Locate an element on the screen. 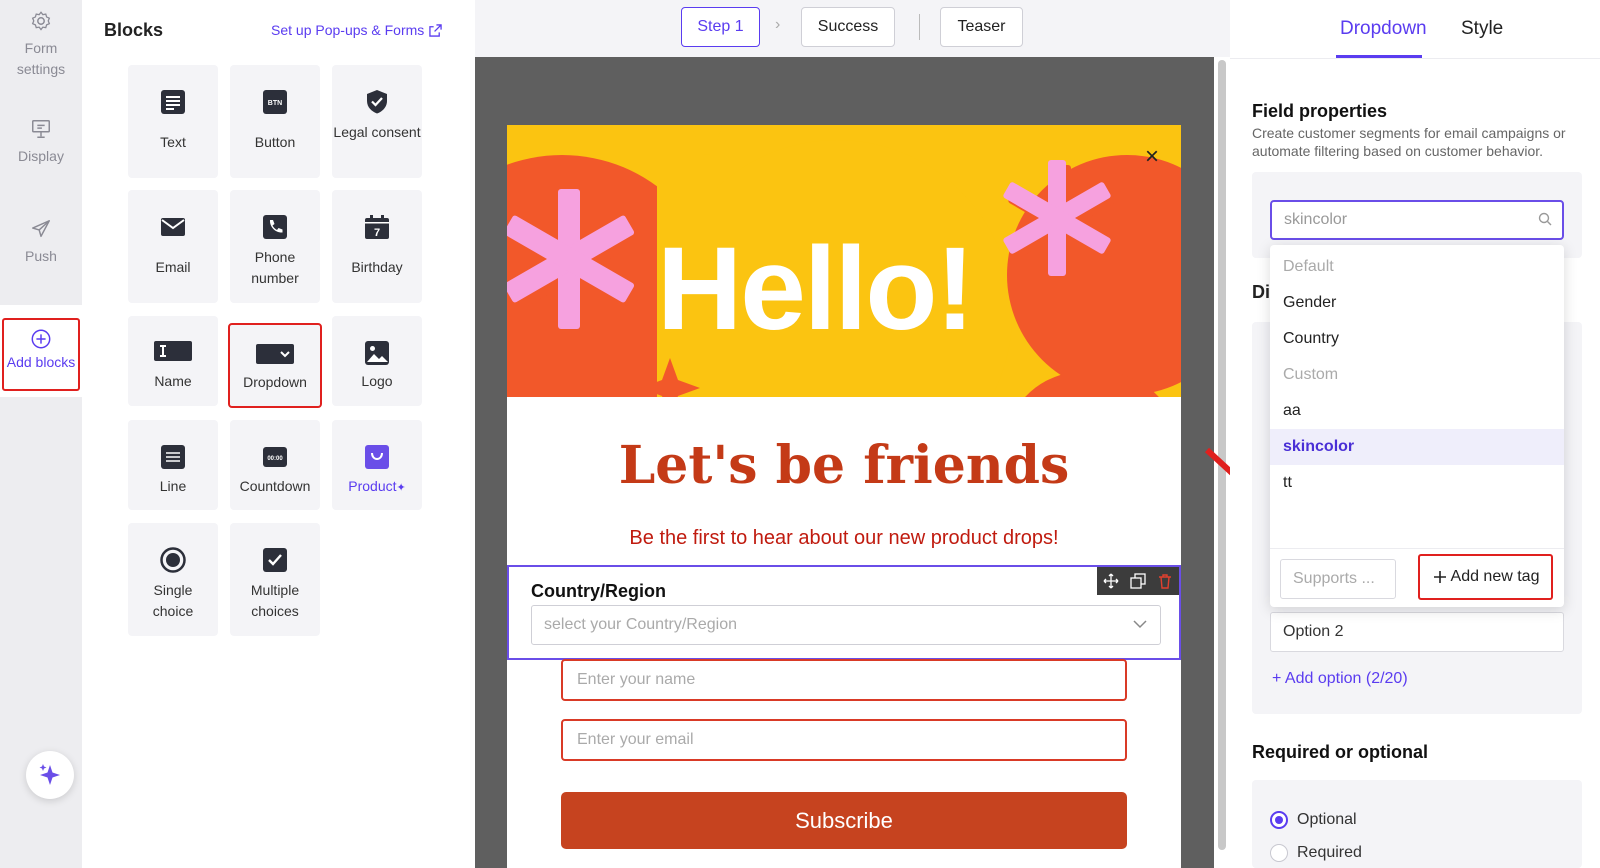 The height and width of the screenshot is (868, 1600). block-countdown: 00:00 Countdown is located at coordinates (275, 465).